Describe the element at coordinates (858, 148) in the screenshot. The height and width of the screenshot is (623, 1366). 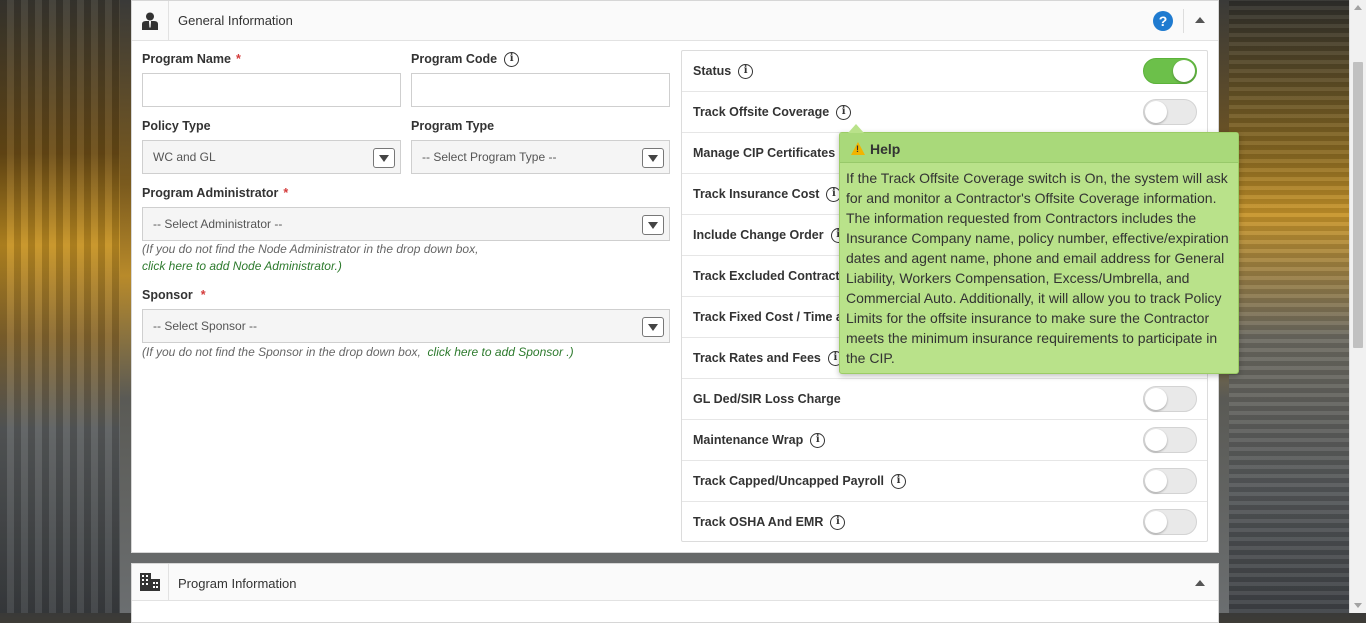
I see `warning-icon` at that location.